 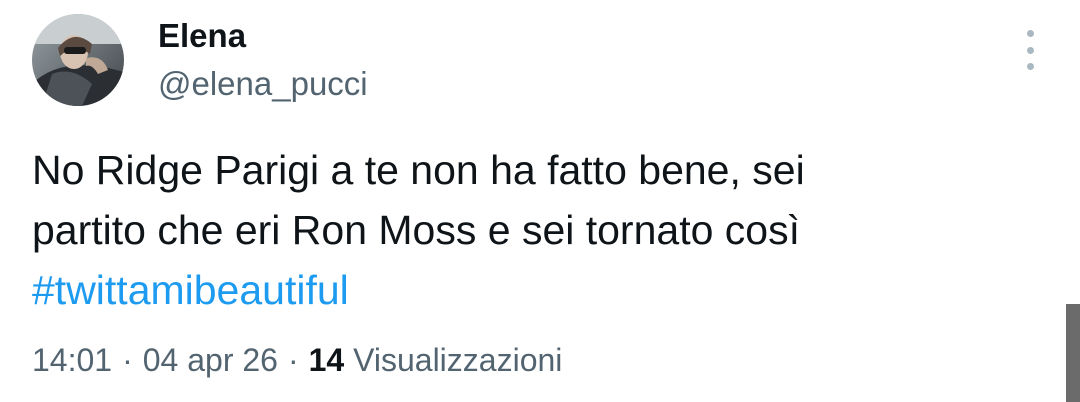 What do you see at coordinates (263, 36) in the screenshot?
I see `author-display-name: Elena` at bounding box center [263, 36].